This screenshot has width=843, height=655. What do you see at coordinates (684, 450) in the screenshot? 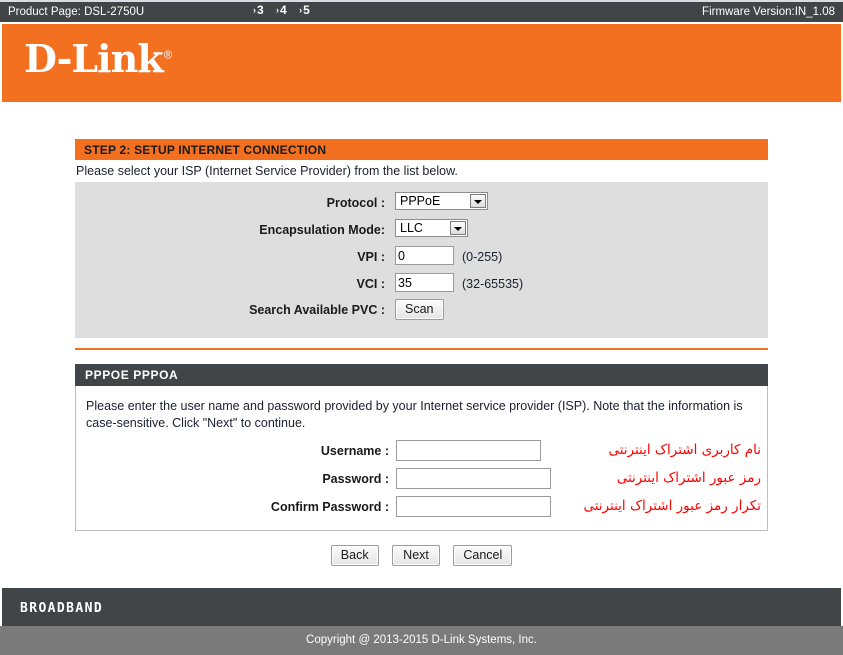
I see `username-note-fa: نام کاربری اشتراک اینترنتی` at bounding box center [684, 450].